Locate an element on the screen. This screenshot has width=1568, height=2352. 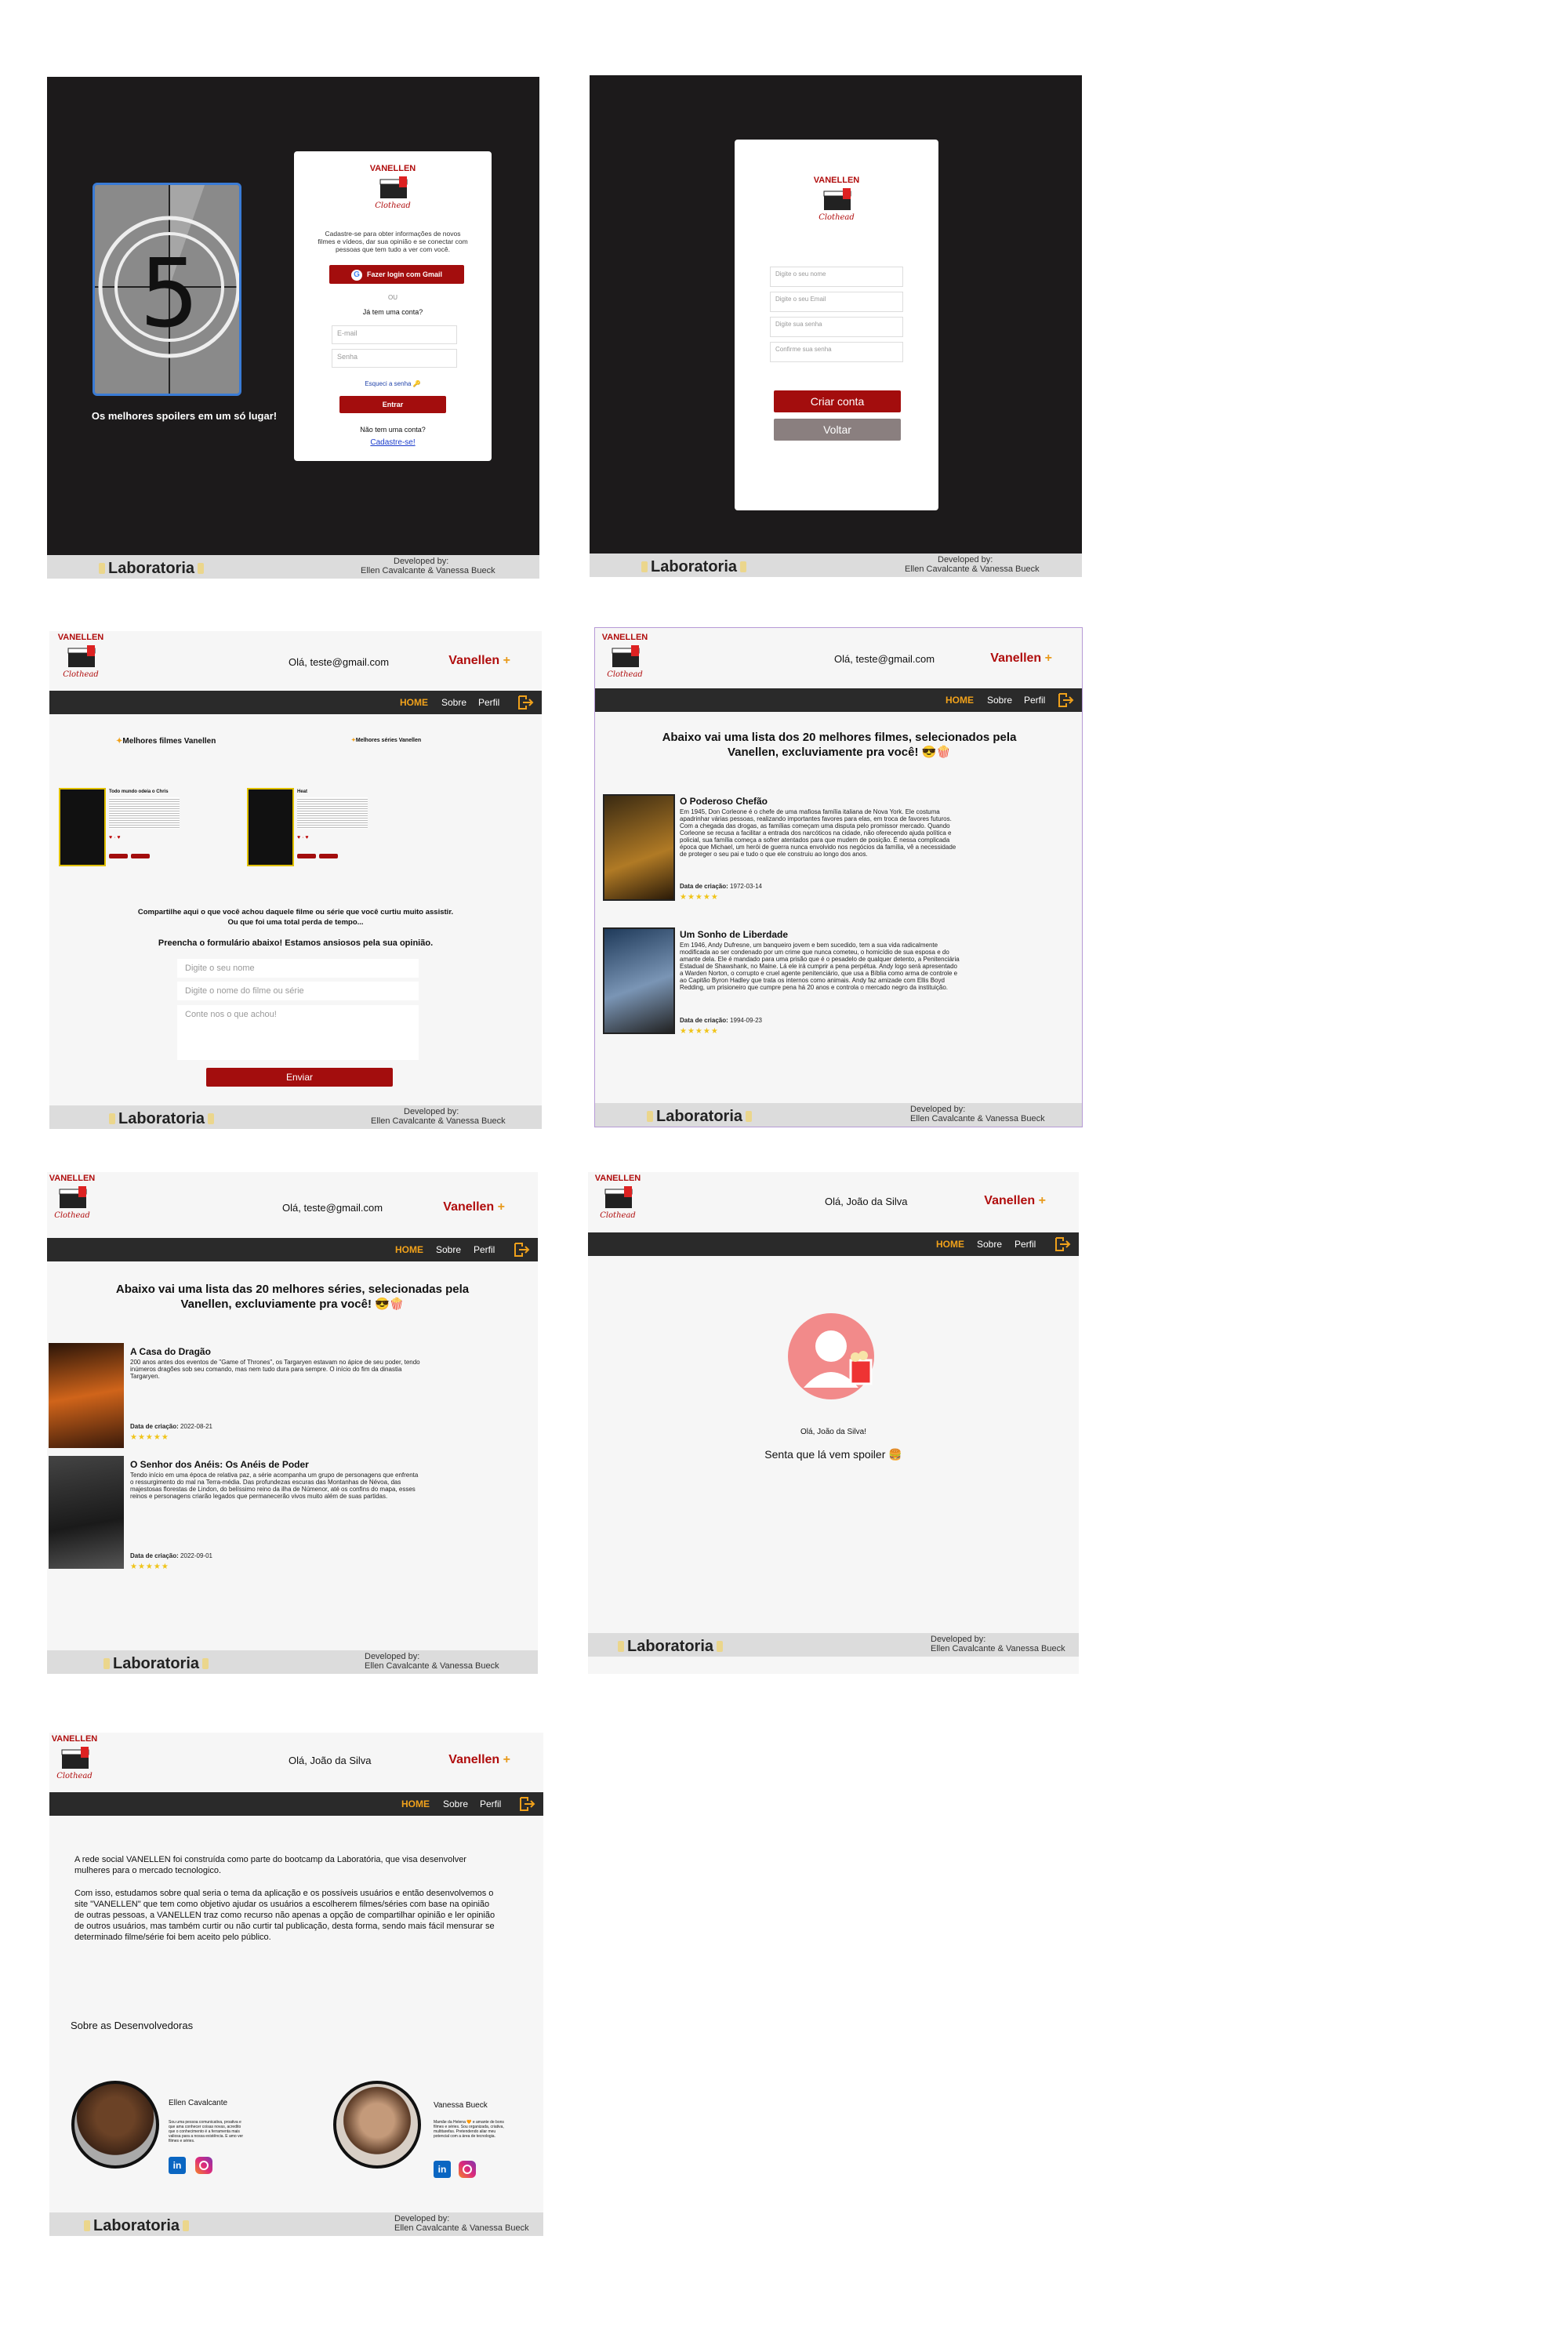
best-movies-heading: ✦Melhores filmes Vanellen is located at coordinates (166, 741).